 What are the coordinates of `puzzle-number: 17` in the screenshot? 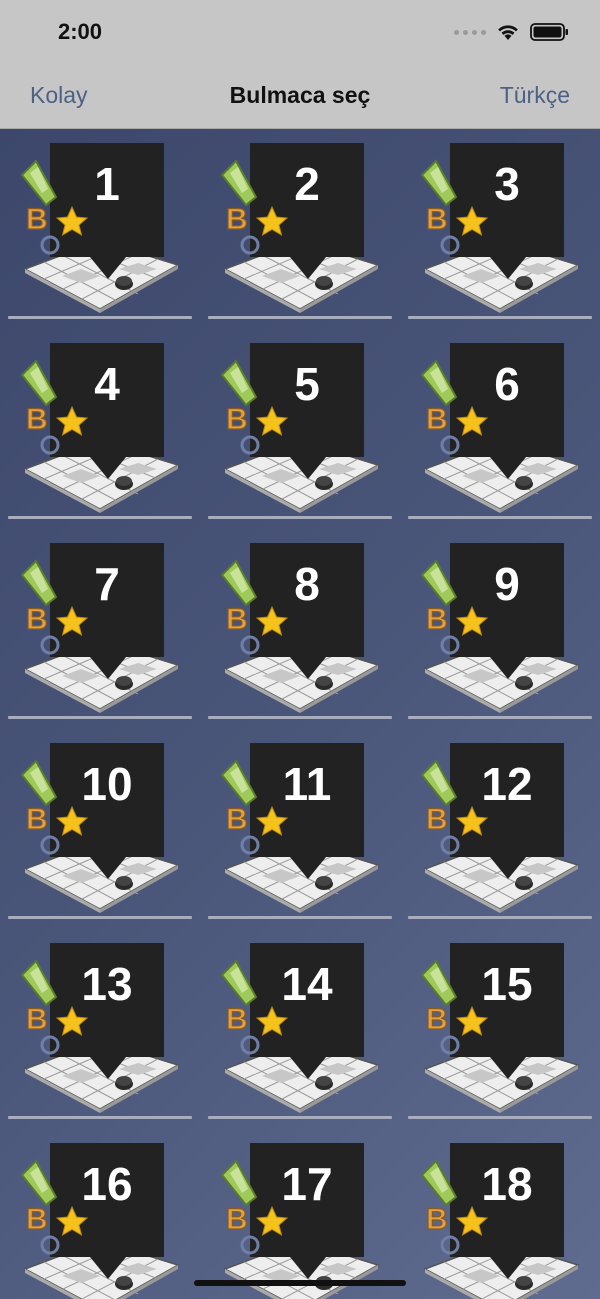 It's located at (307, 1184).